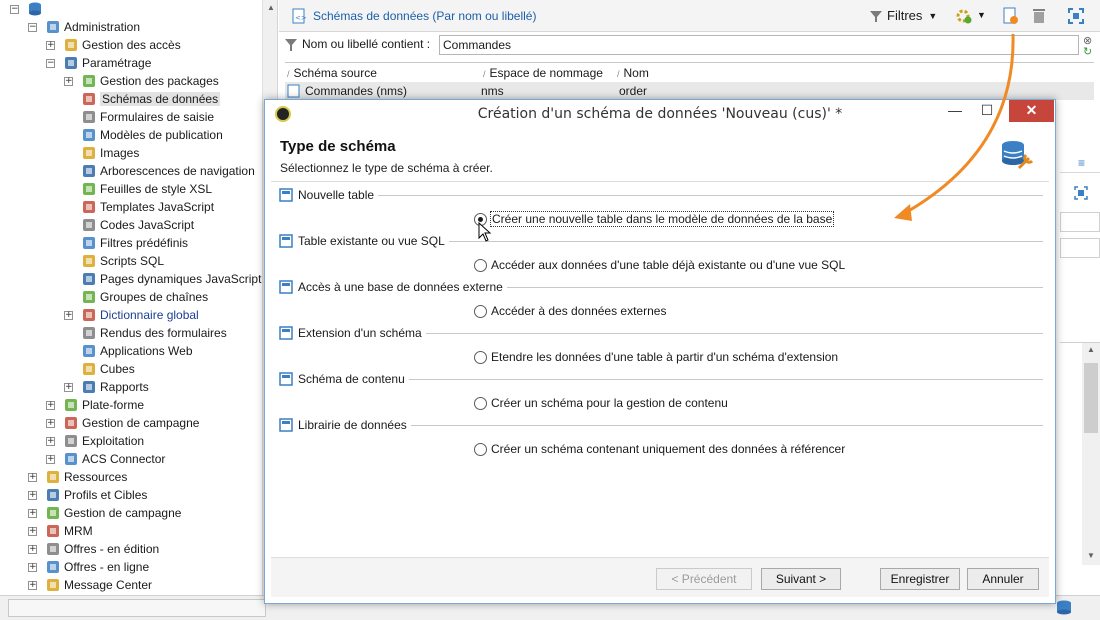  What do you see at coordinates (141, 81) in the screenshot?
I see `tree-item: + Gestion des packages` at bounding box center [141, 81].